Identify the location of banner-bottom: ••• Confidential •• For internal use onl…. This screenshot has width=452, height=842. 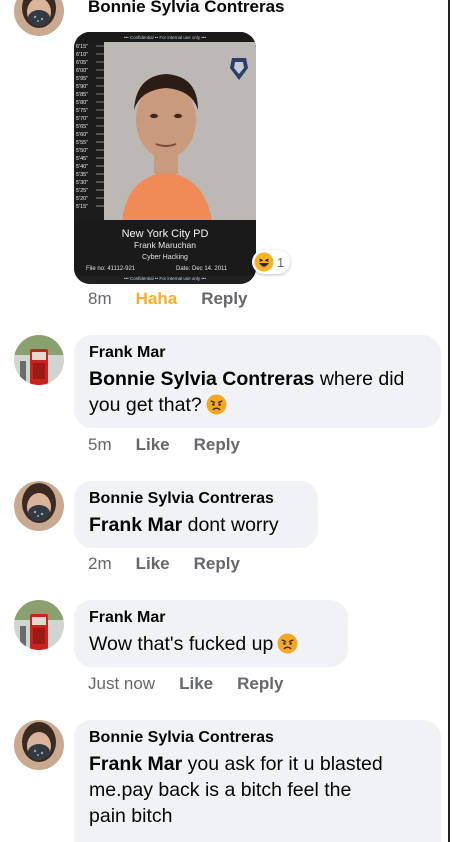
(165, 278).